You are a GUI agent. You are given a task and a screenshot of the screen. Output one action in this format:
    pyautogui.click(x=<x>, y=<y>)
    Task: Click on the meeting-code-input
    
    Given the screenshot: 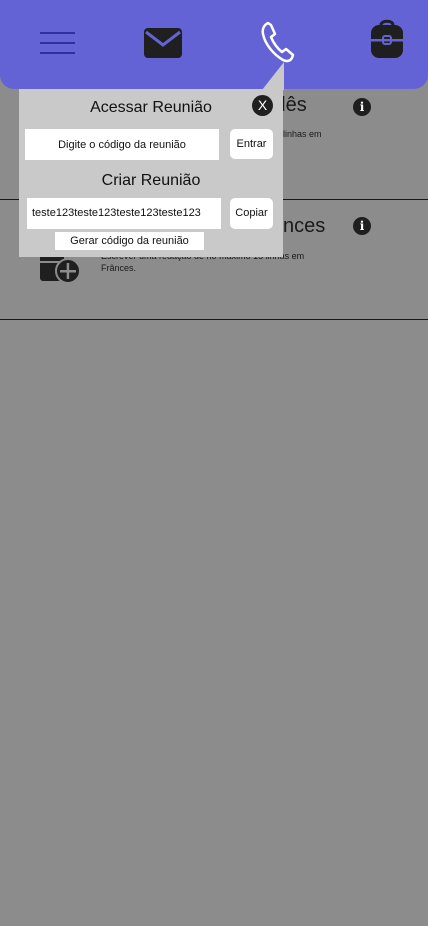 What is the action you would take?
    pyautogui.click(x=122, y=144)
    